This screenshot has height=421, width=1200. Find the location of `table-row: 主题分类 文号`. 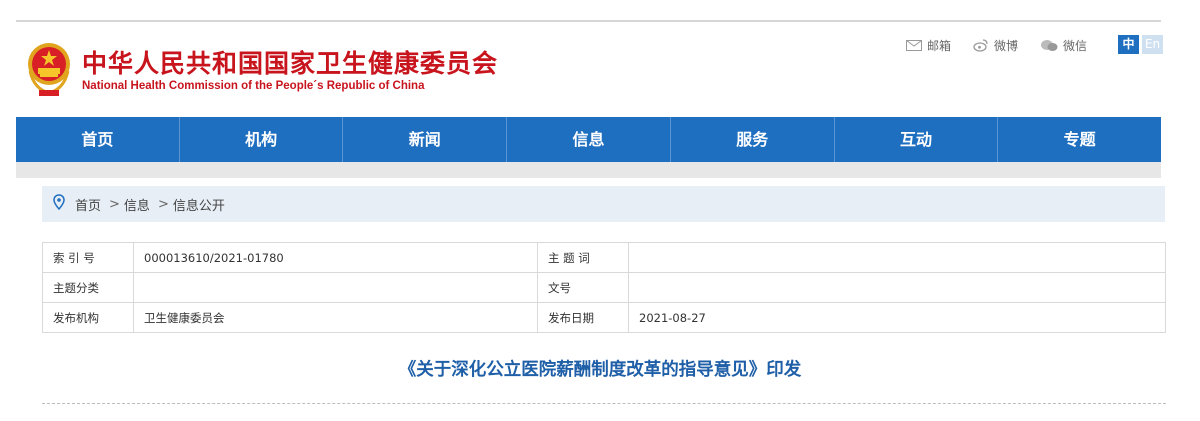

table-row: 主题分类 文号 is located at coordinates (604, 287).